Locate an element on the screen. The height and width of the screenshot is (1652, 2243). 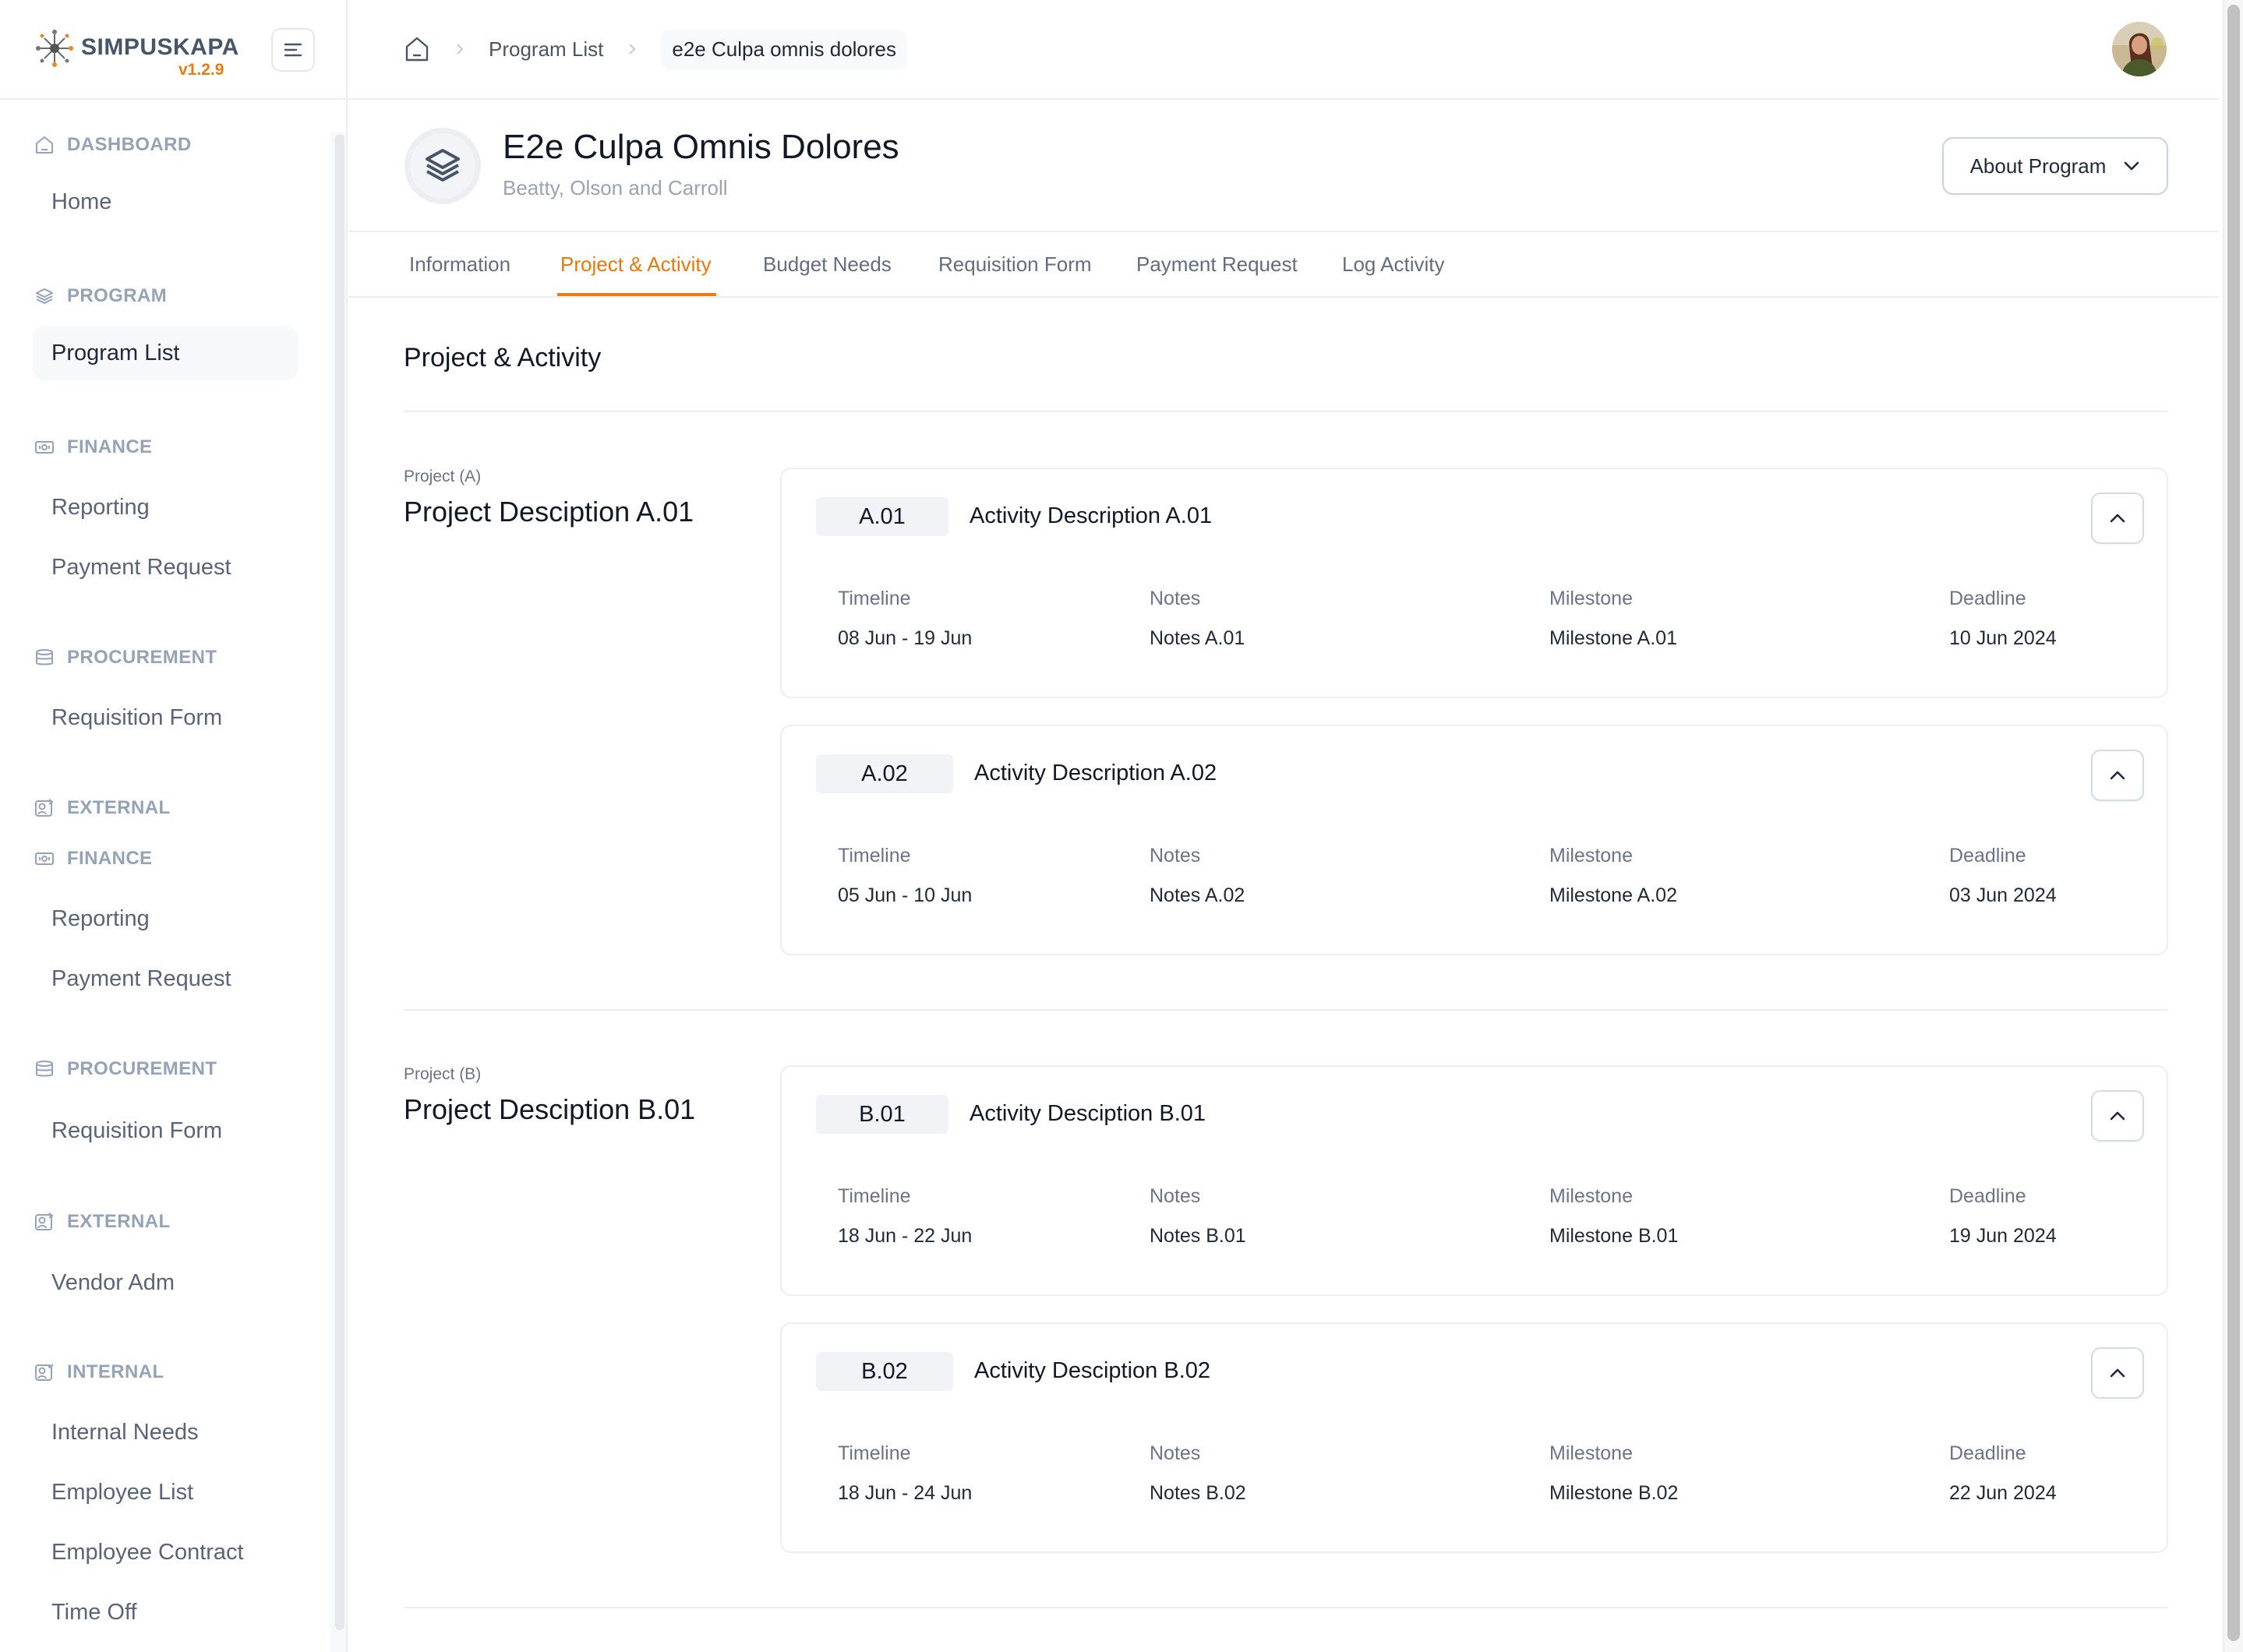
topbar: Program List e2e Culpa omnis dolores is located at coordinates (1283, 50).